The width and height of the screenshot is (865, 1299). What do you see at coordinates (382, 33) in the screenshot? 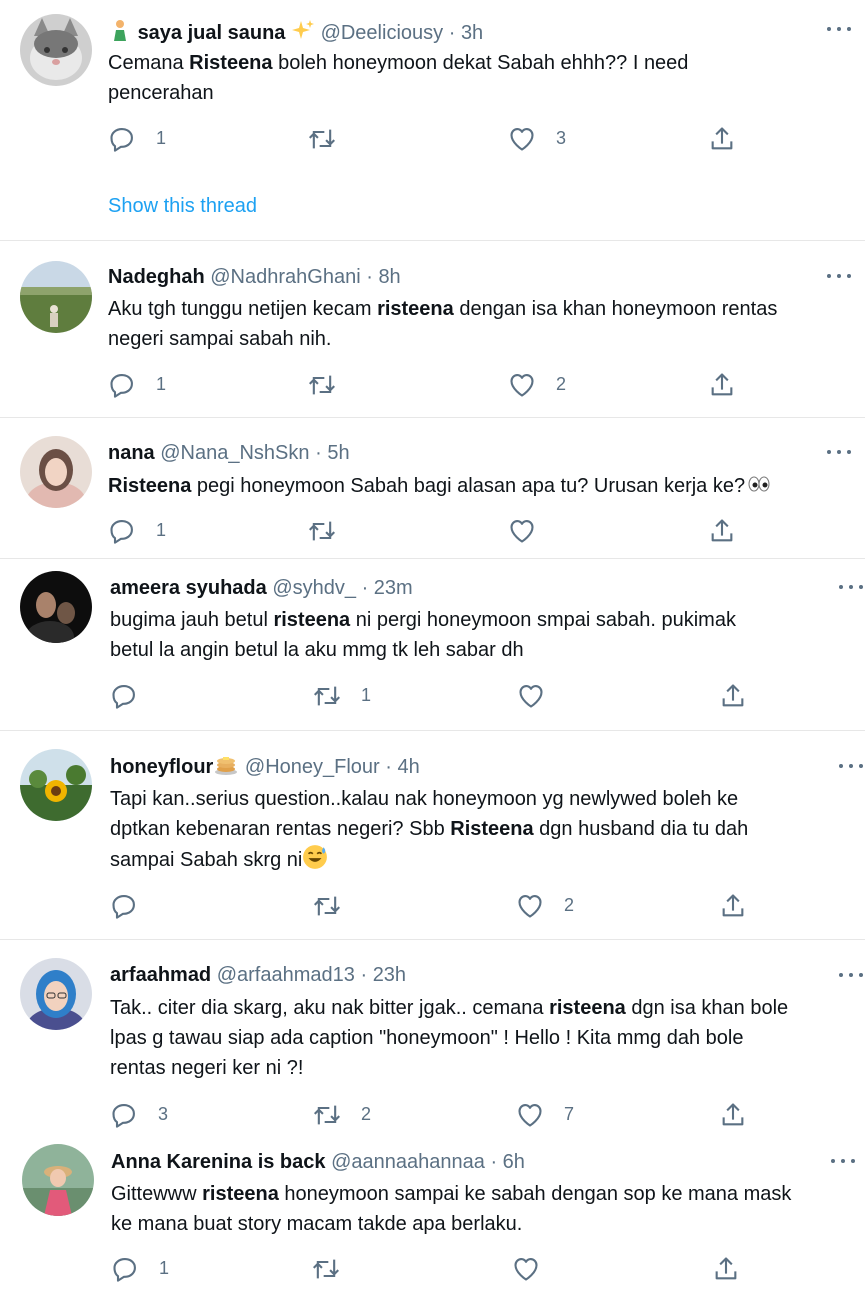
I see `handle: @Deeliciousy` at bounding box center [382, 33].